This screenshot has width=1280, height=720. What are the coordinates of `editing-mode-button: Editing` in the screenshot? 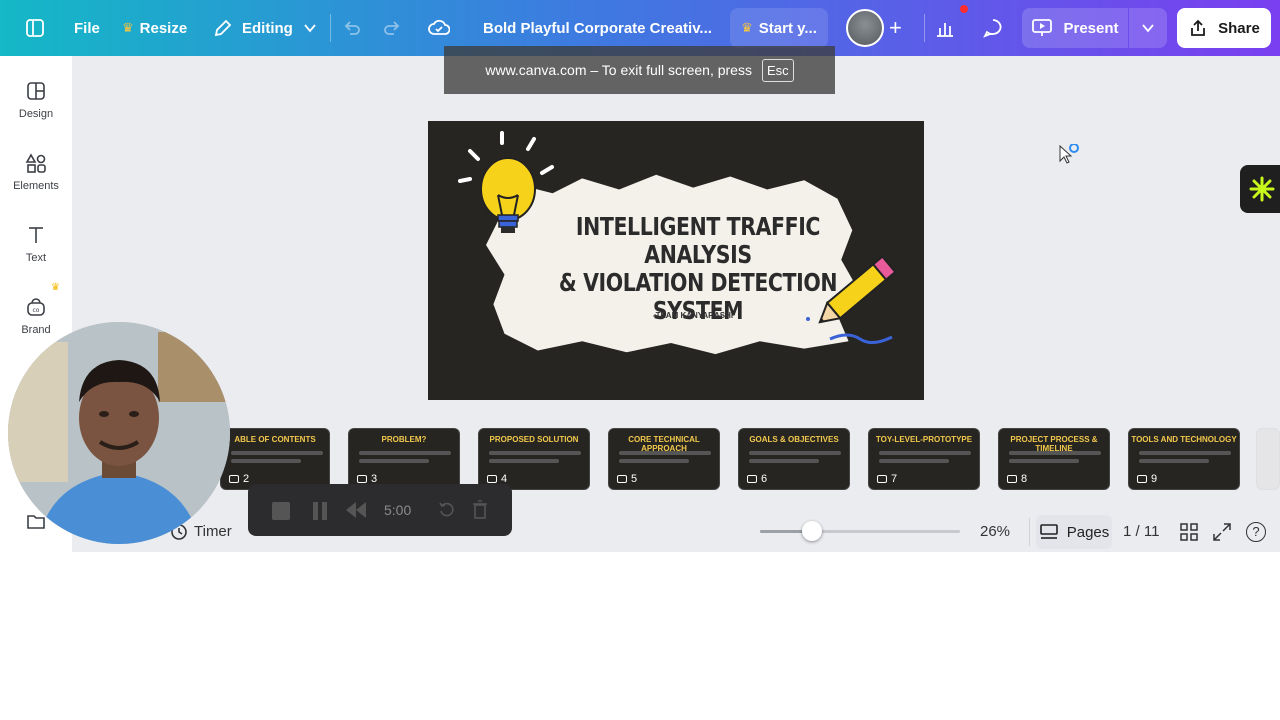 It's located at (264, 28).